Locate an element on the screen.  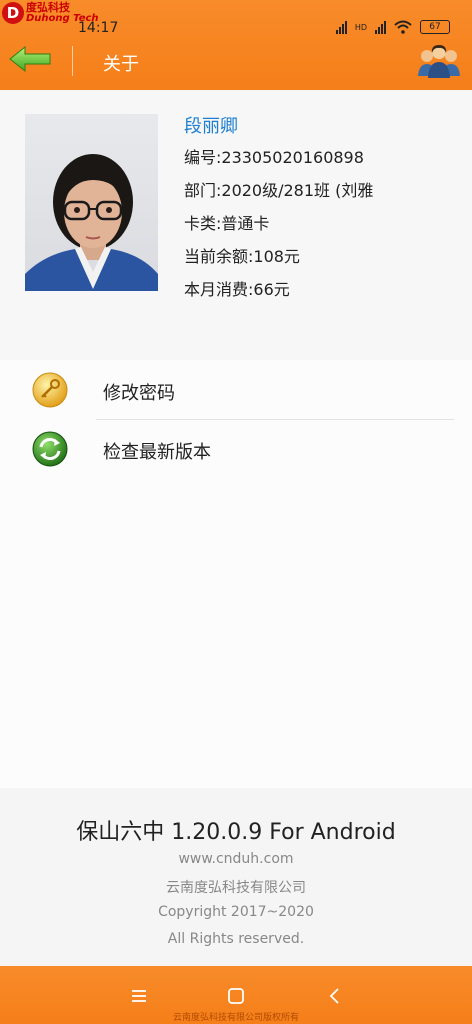
key-icon is located at coordinates (50, 390).